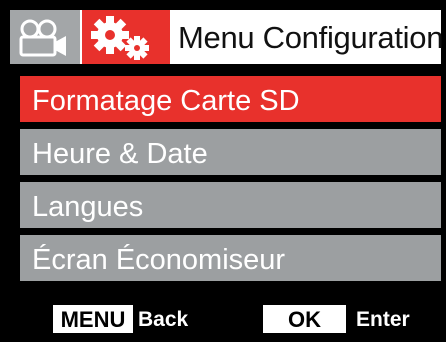 Image resolution: width=446 pixels, height=342 pixels. Describe the element at coordinates (383, 319) in the screenshot. I see `enter-hint-label: Enter` at that location.